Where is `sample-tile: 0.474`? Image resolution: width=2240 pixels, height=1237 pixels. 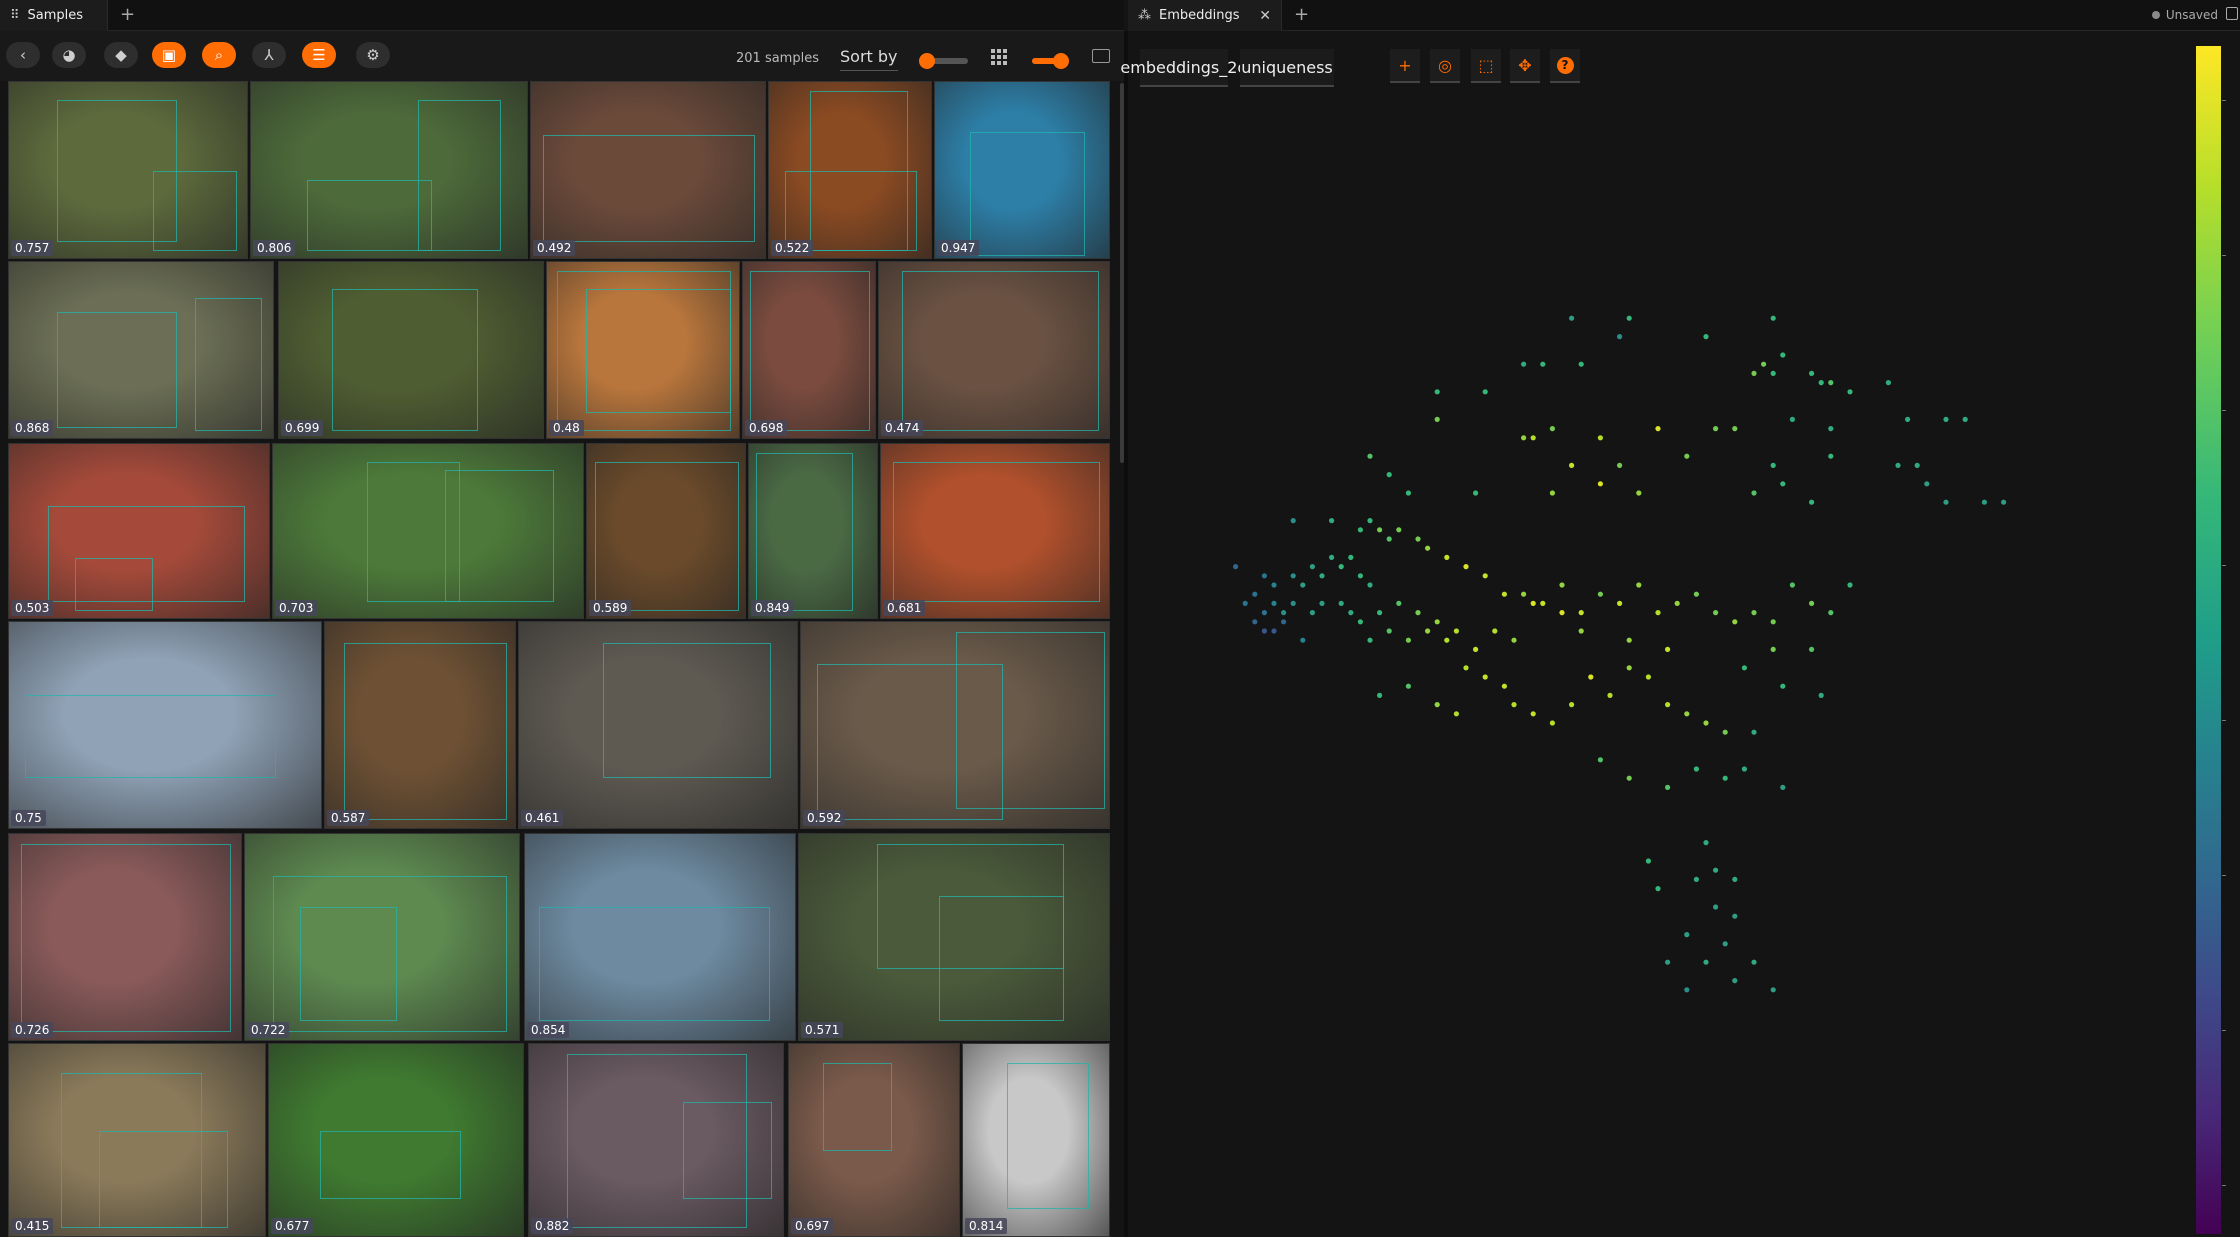
sample-tile: 0.474 is located at coordinates (994, 350).